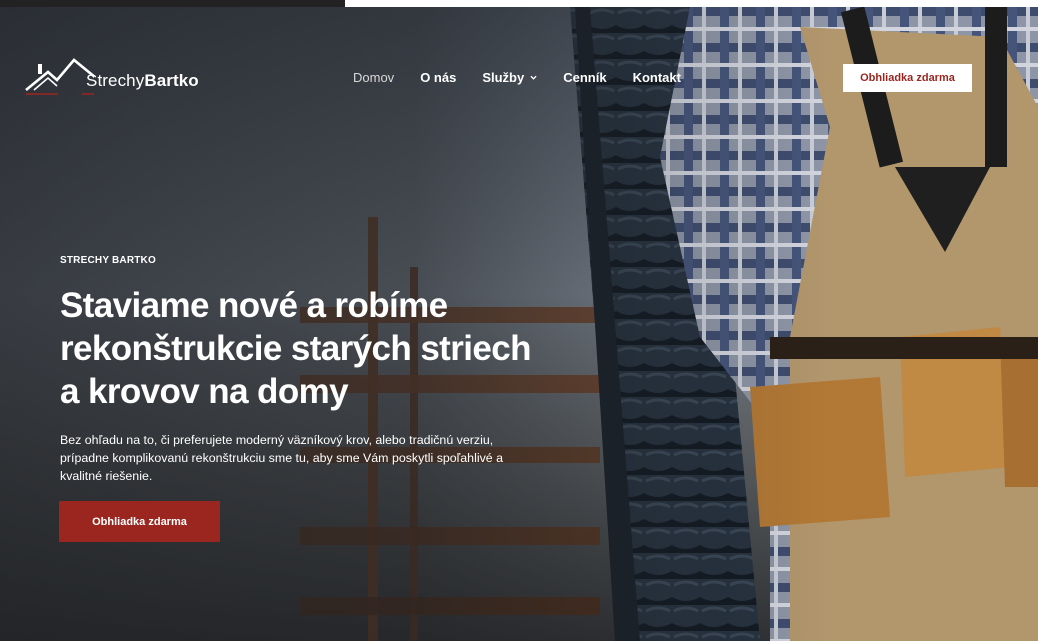 The height and width of the screenshot is (641, 1038). I want to click on nav-item-domov: Domov, so click(373, 77).